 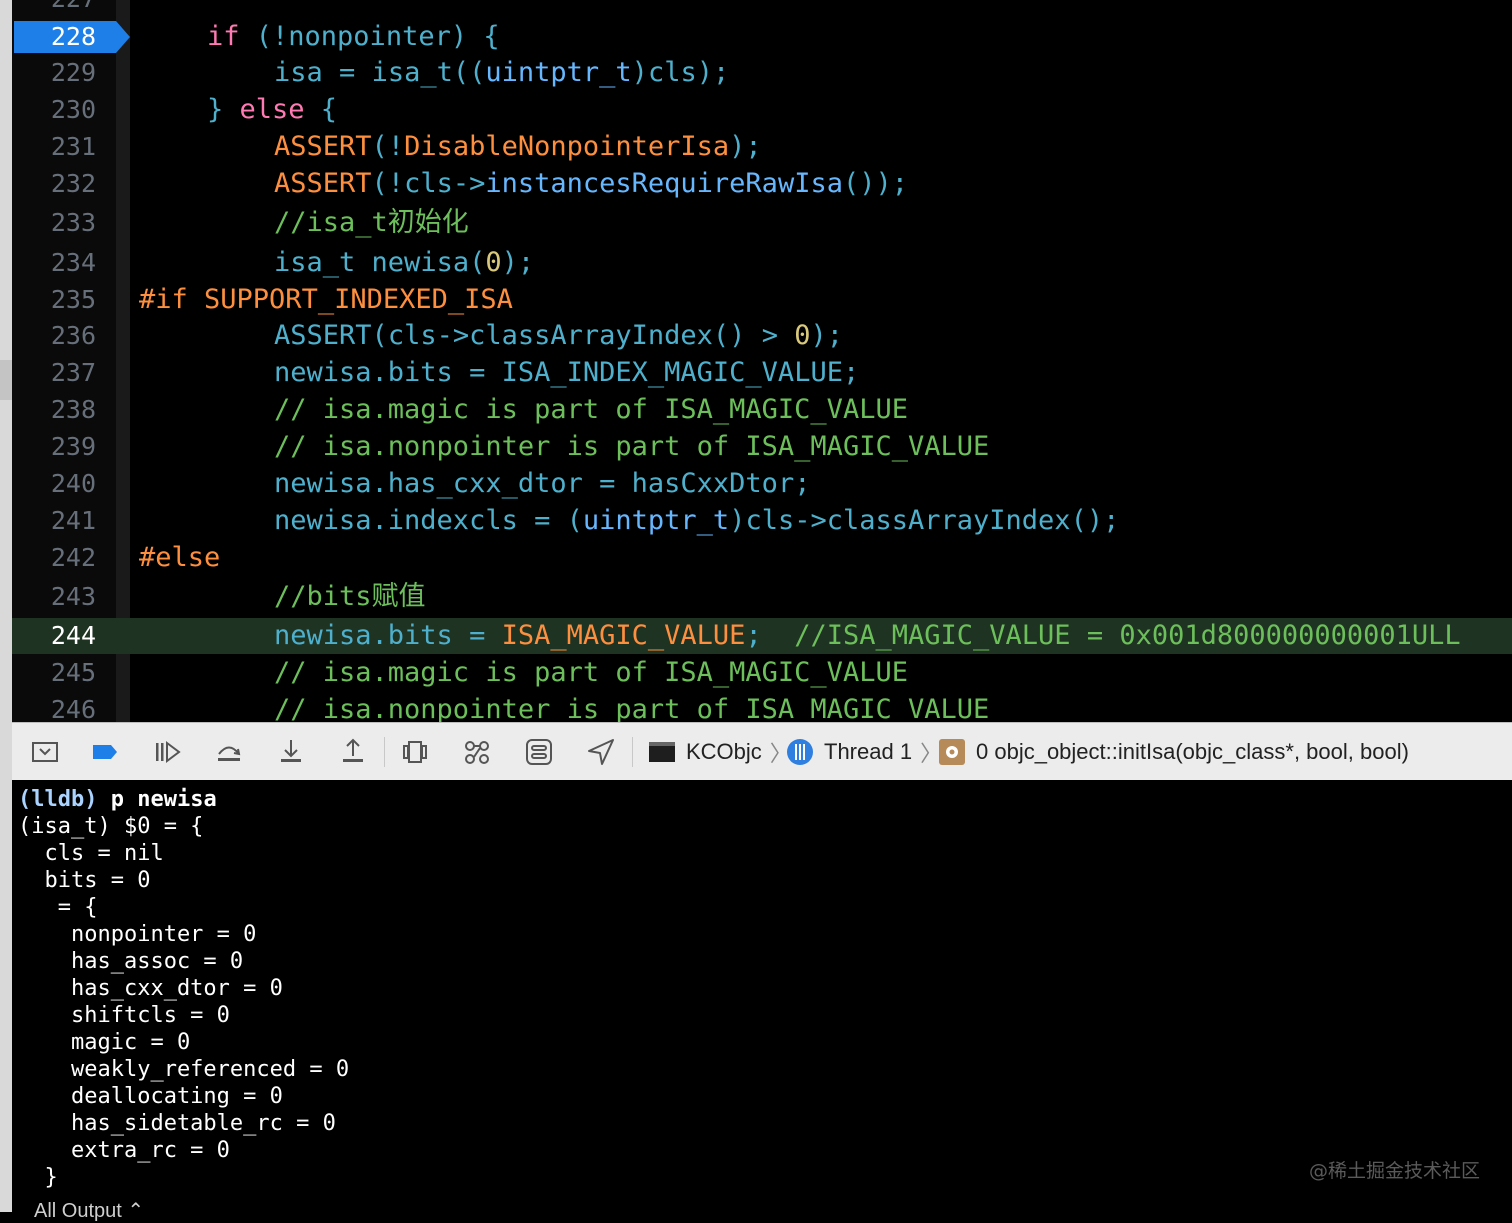 What do you see at coordinates (167, 752) in the screenshot?
I see `continue-icon` at bounding box center [167, 752].